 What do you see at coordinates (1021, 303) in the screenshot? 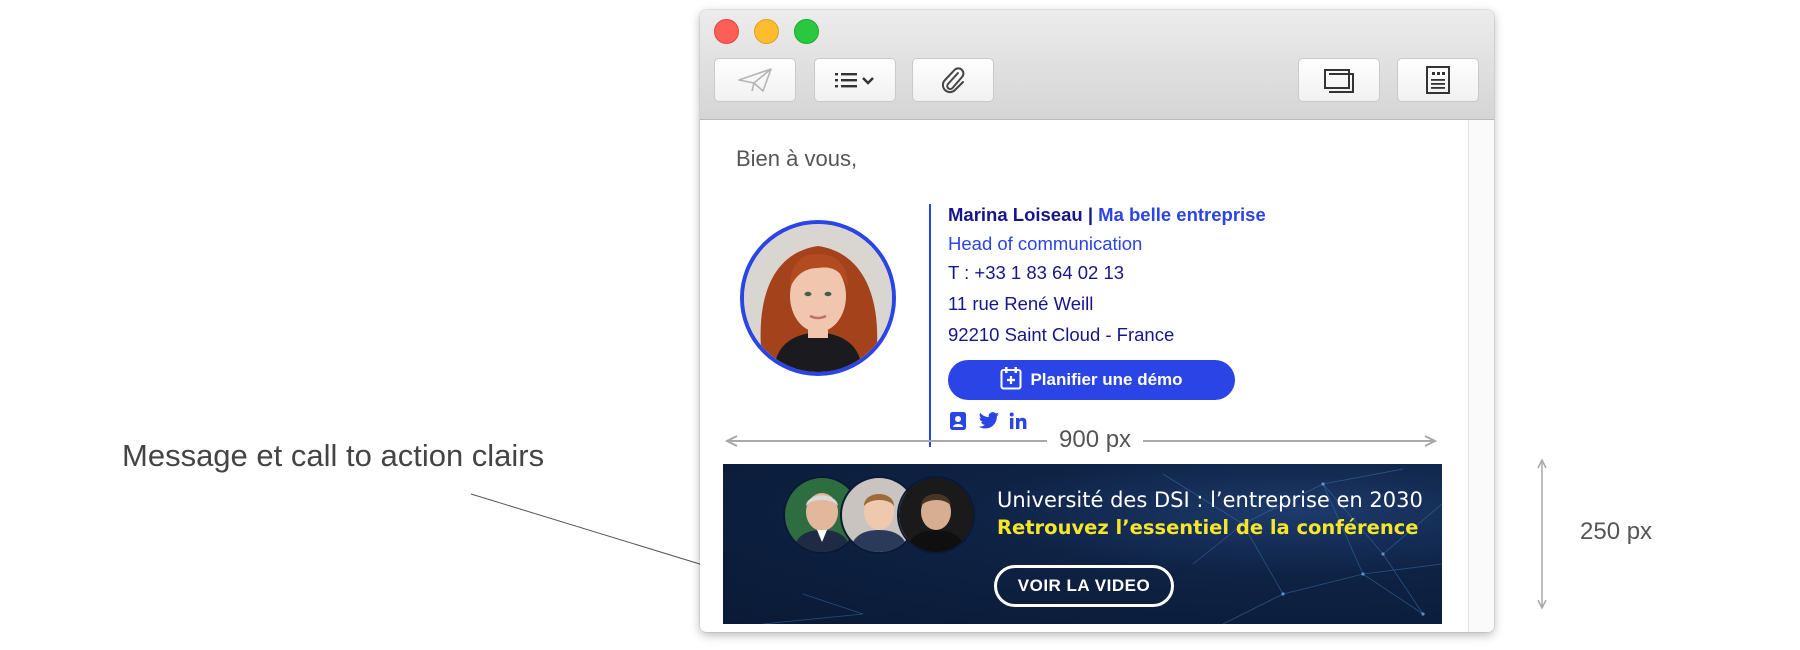
I see `signature-street: 11 rue René Weill` at bounding box center [1021, 303].